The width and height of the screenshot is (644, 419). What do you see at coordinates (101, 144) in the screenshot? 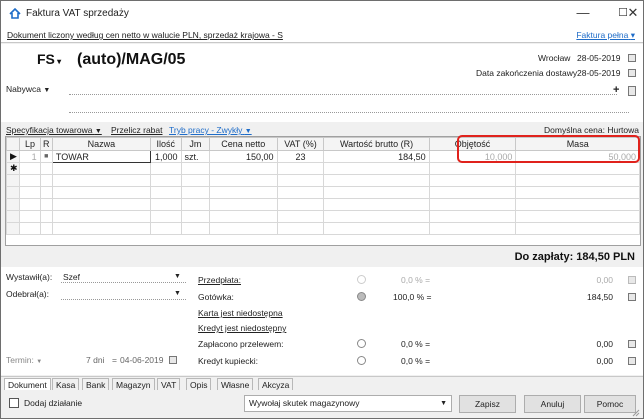
I see `column-header-name: Nazwa` at bounding box center [101, 144].